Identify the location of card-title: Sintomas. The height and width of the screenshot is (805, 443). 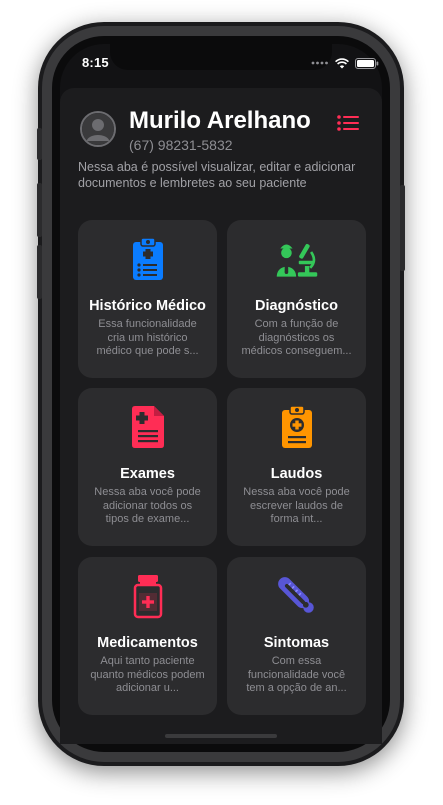
(296, 643).